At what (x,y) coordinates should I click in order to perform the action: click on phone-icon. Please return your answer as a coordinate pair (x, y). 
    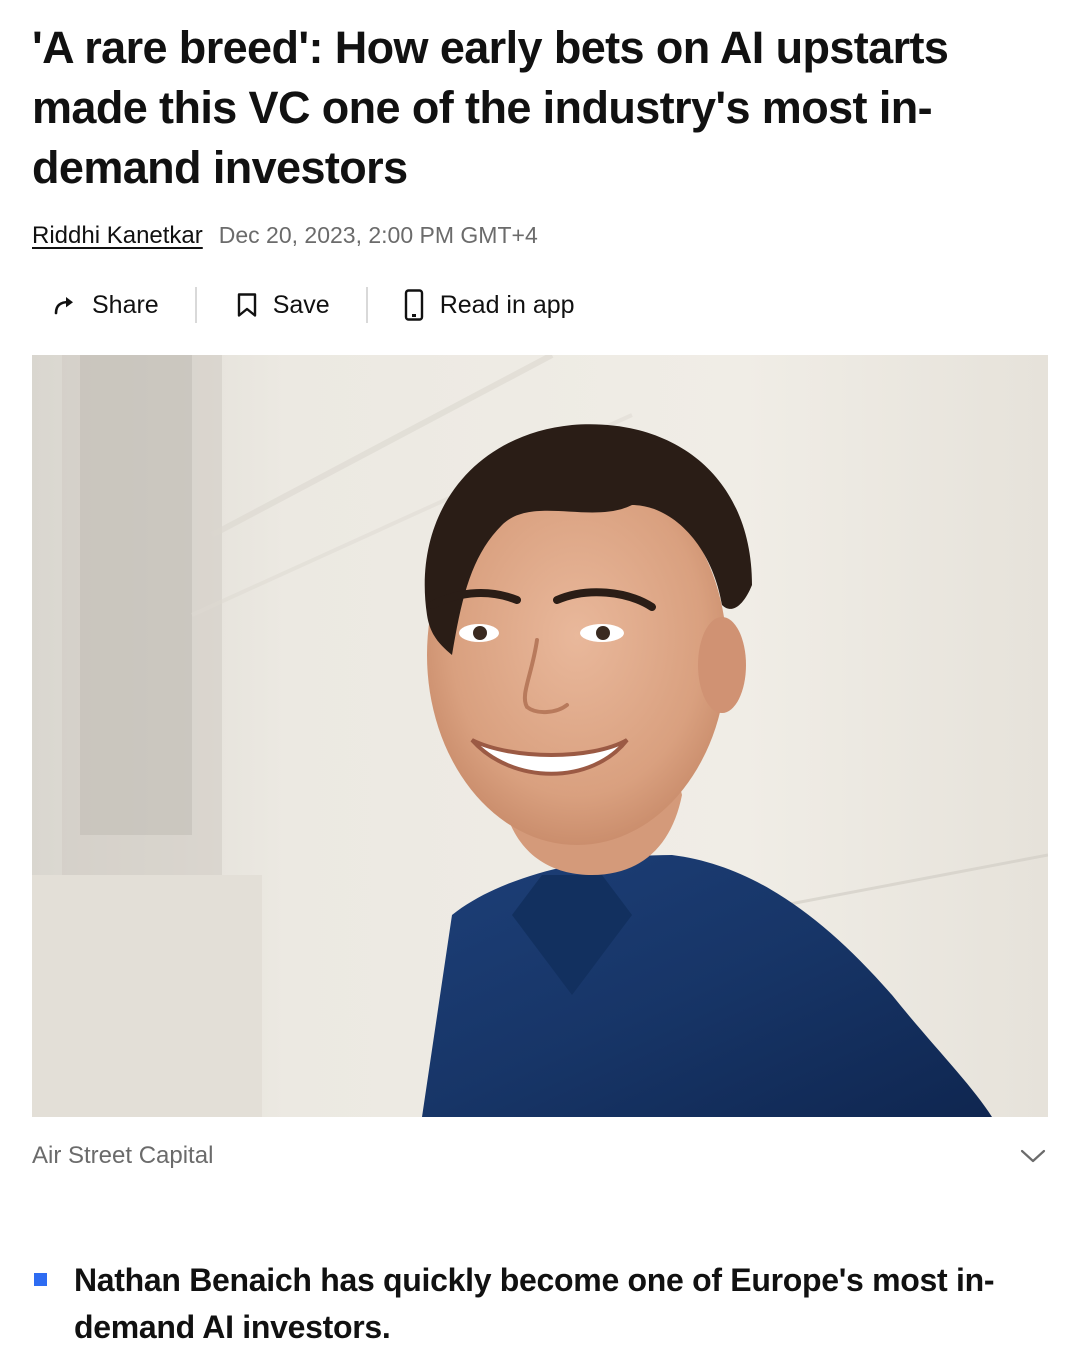
    Looking at the image, I should click on (414, 305).